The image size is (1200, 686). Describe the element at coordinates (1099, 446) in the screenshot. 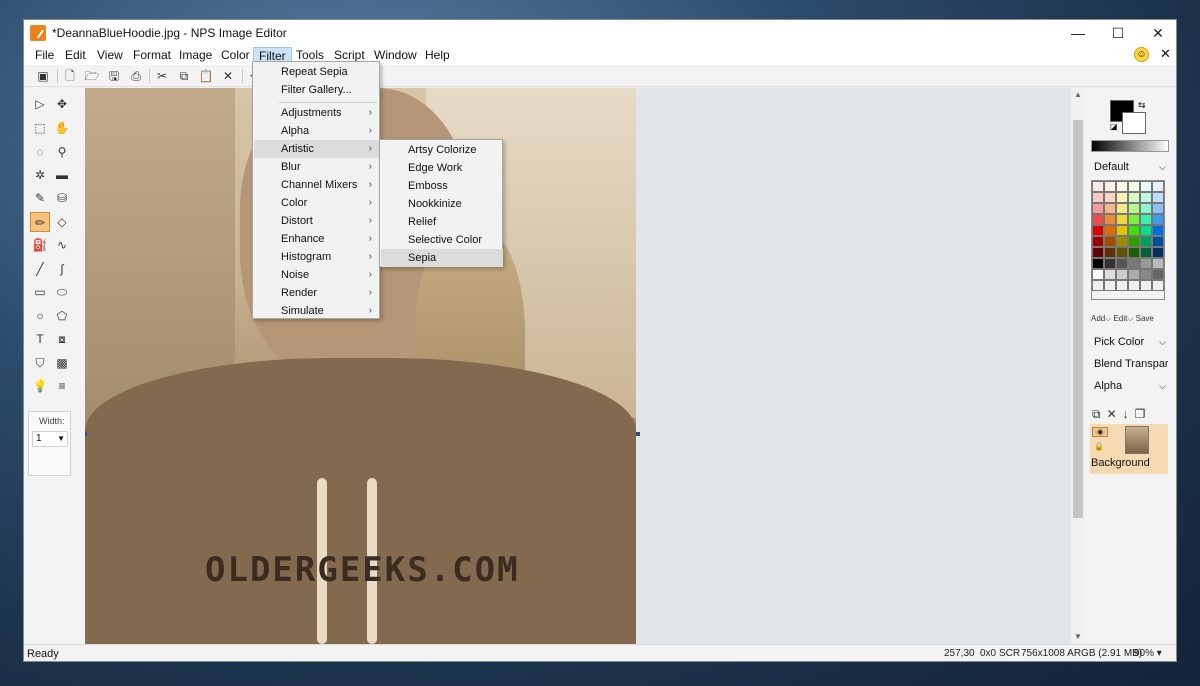

I see `lock-icon: 🔒` at that location.